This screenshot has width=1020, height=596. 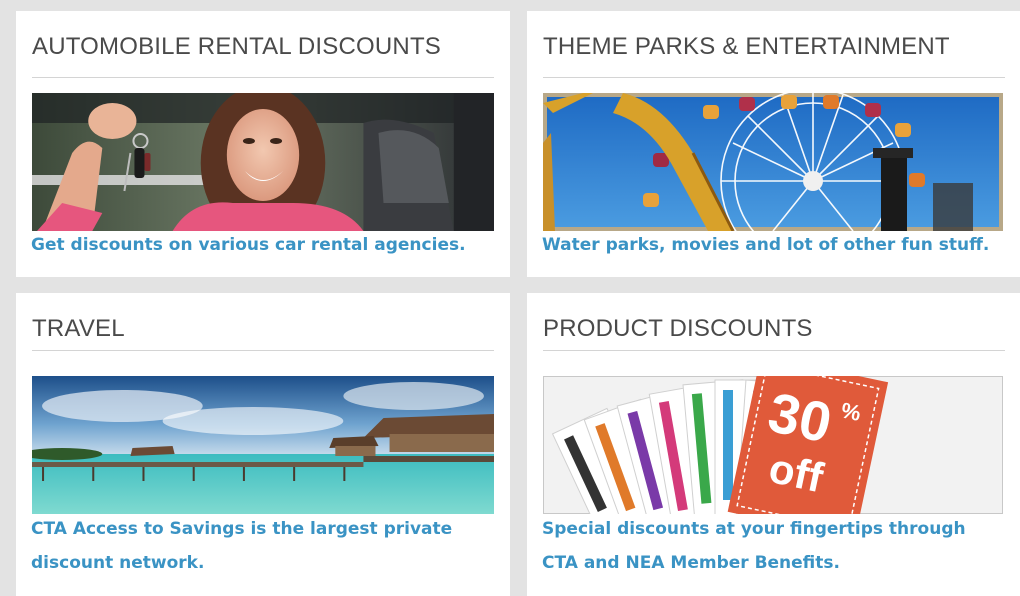 What do you see at coordinates (746, 46) in the screenshot?
I see `card-title: THEME PARKS & ENTERTAINMENT` at bounding box center [746, 46].